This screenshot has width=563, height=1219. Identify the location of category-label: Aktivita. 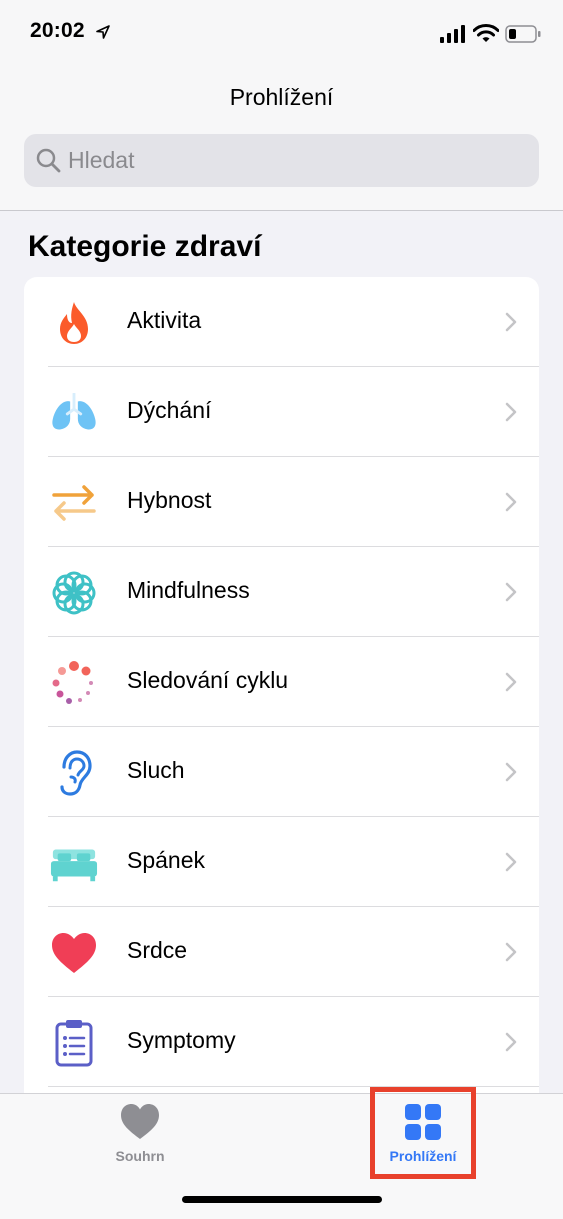
(164, 320).